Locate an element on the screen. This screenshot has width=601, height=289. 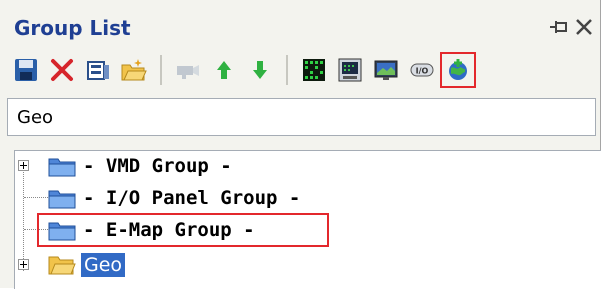
emap-icon is located at coordinates (386, 70).